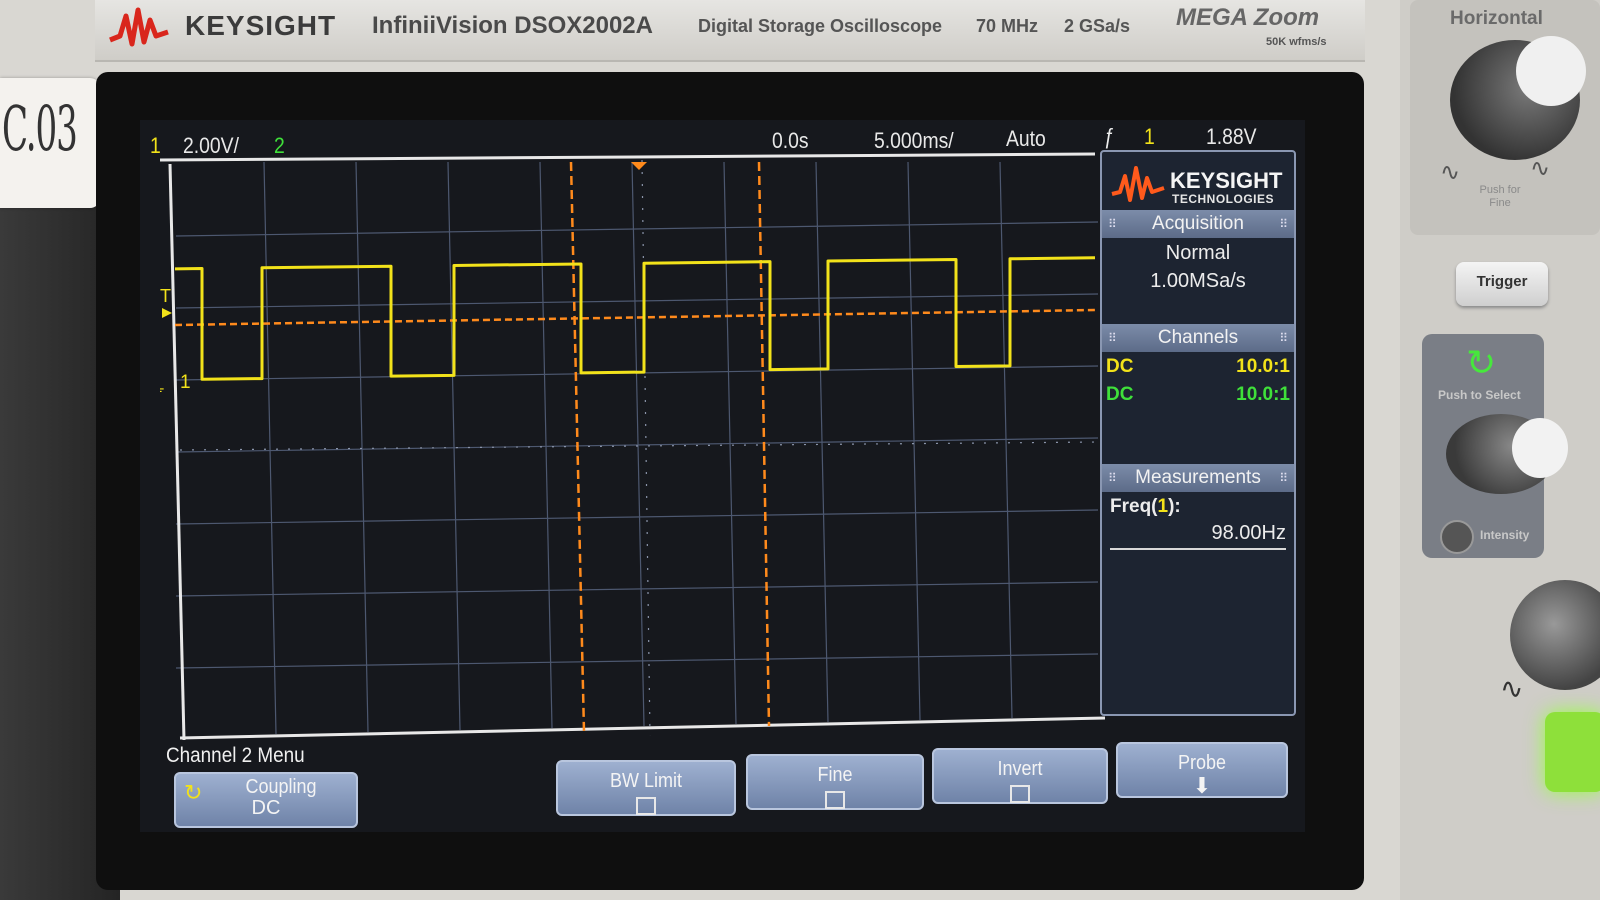 The image size is (1600, 900). I want to click on screen-bottom-border, so click(642, 728).